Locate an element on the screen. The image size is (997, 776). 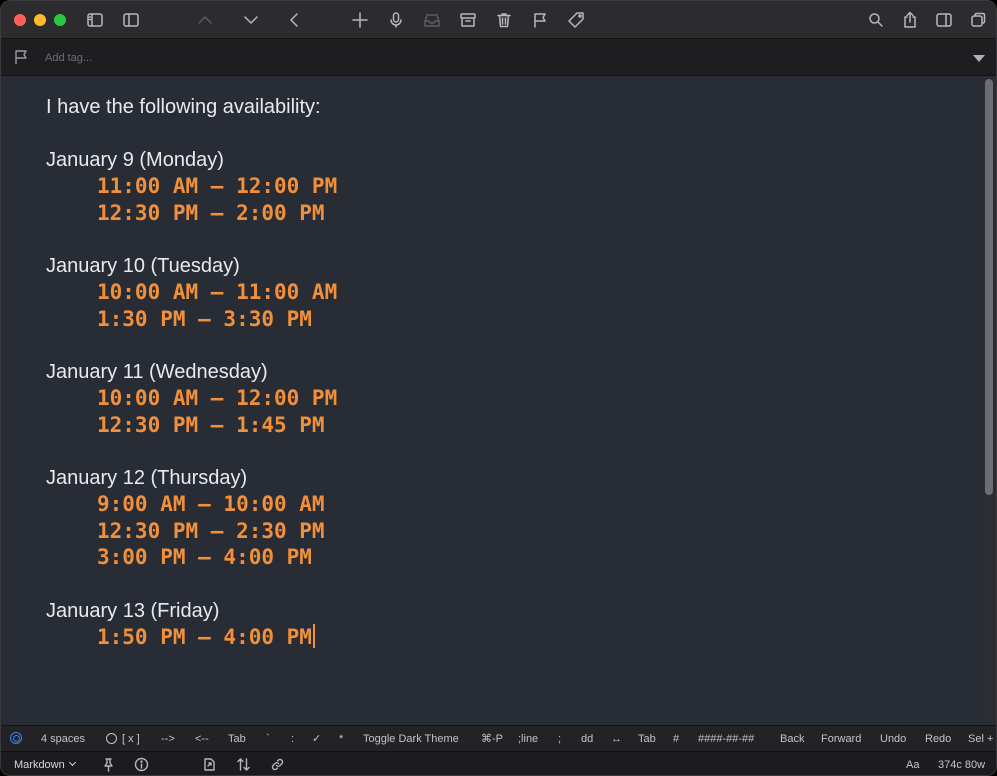
key-asterisk: * is located at coordinates (341, 739).